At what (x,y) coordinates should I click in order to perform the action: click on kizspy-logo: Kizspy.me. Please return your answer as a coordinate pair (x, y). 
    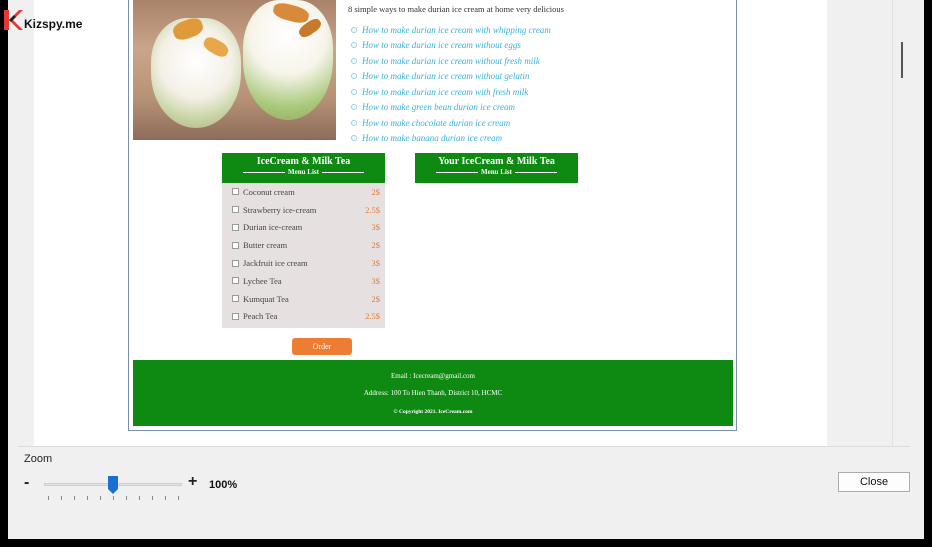
    Looking at the image, I should click on (55, 21).